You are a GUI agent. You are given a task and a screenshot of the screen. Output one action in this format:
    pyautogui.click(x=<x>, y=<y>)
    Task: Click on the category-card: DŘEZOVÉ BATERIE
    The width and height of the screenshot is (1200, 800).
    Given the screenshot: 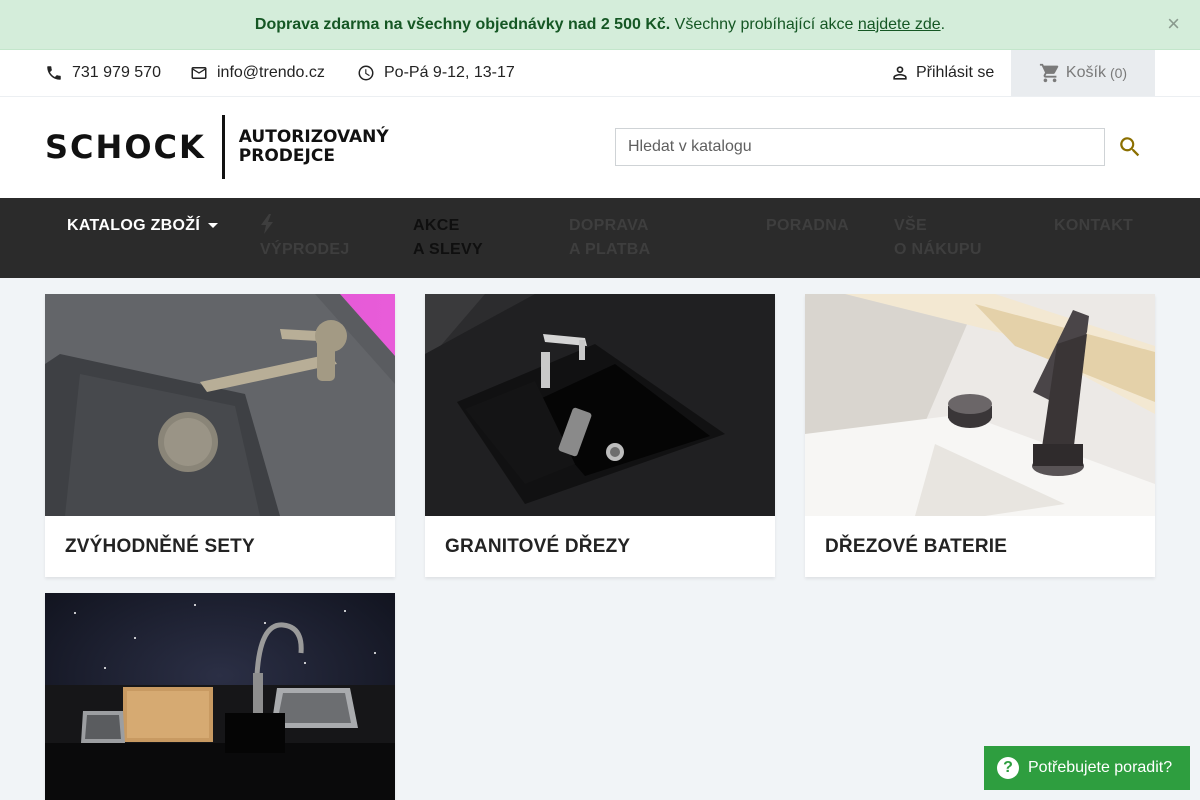 What is the action you would take?
    pyautogui.click(x=980, y=435)
    